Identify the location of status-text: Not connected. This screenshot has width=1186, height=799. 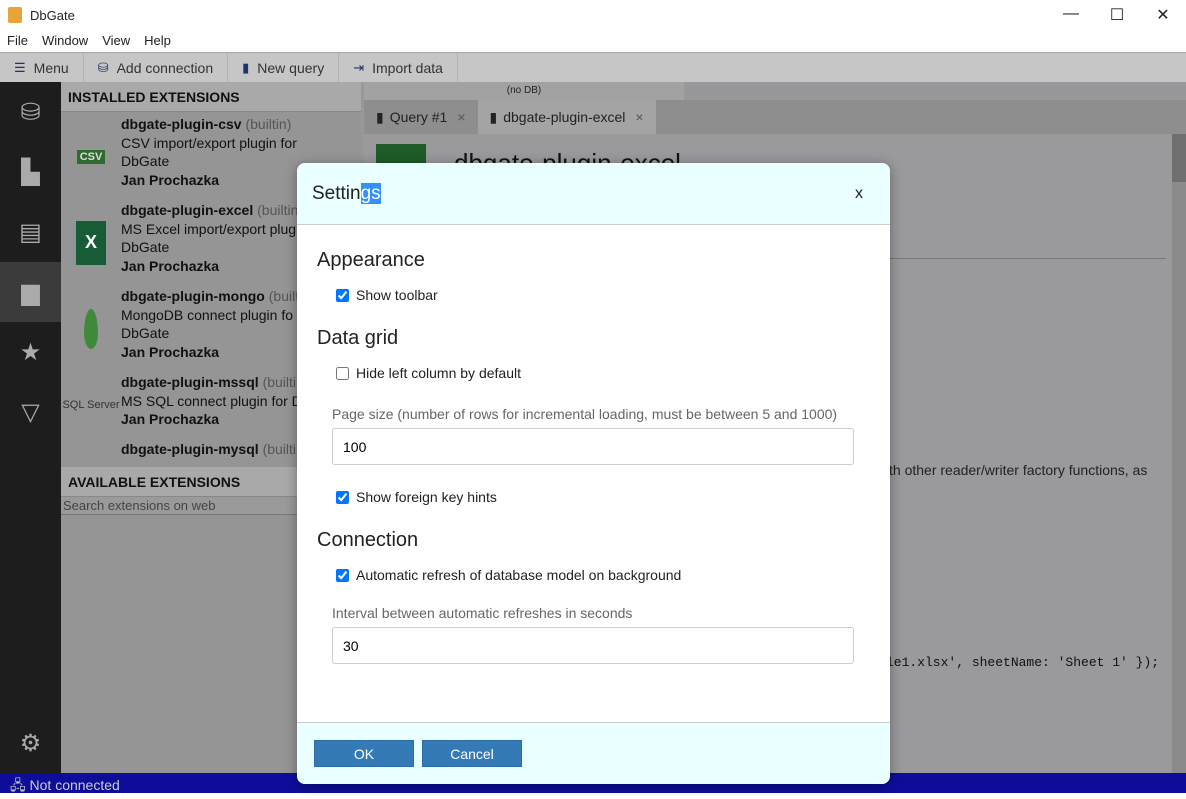
(74, 785).